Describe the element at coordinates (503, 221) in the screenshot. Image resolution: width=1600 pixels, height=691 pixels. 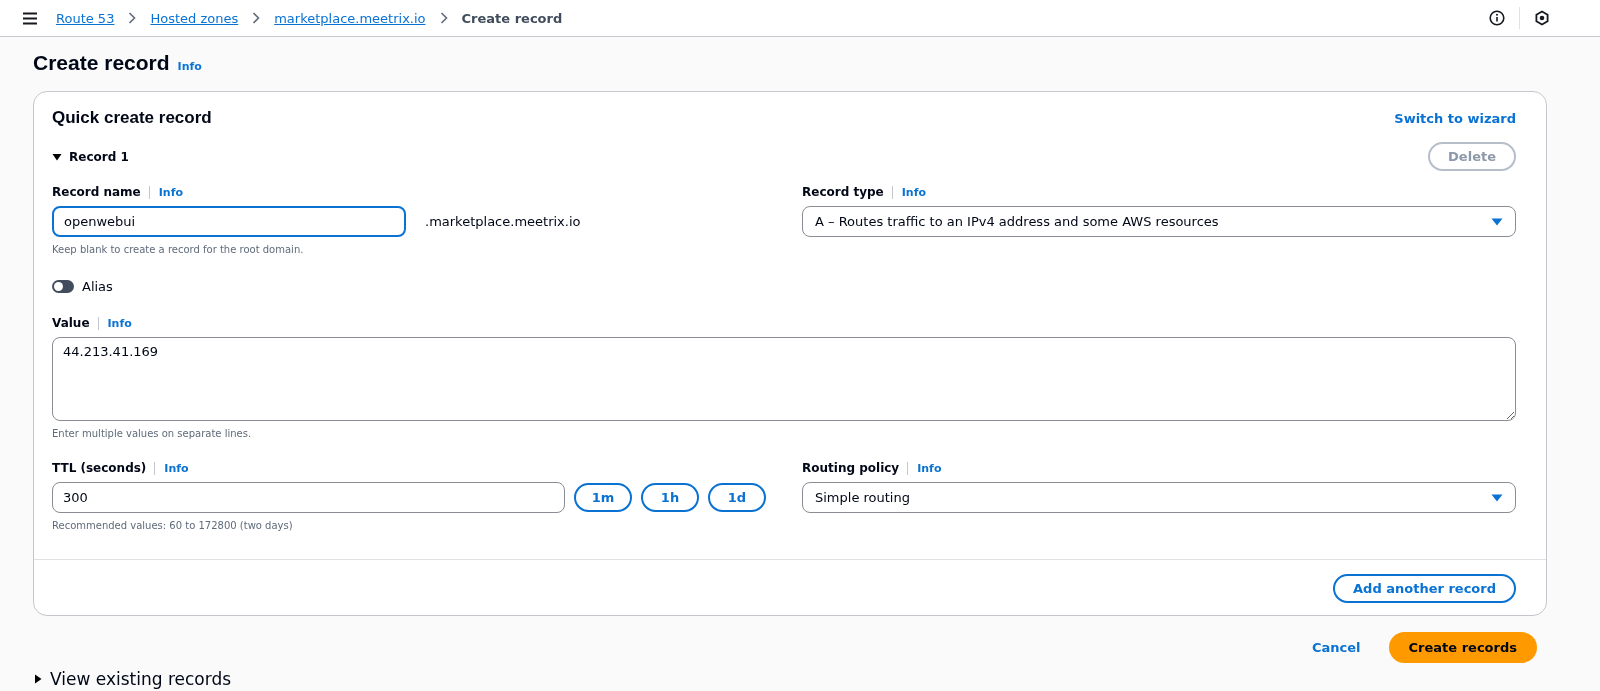
I see `domain-suffix: .marketplace.meetrix.io` at that location.